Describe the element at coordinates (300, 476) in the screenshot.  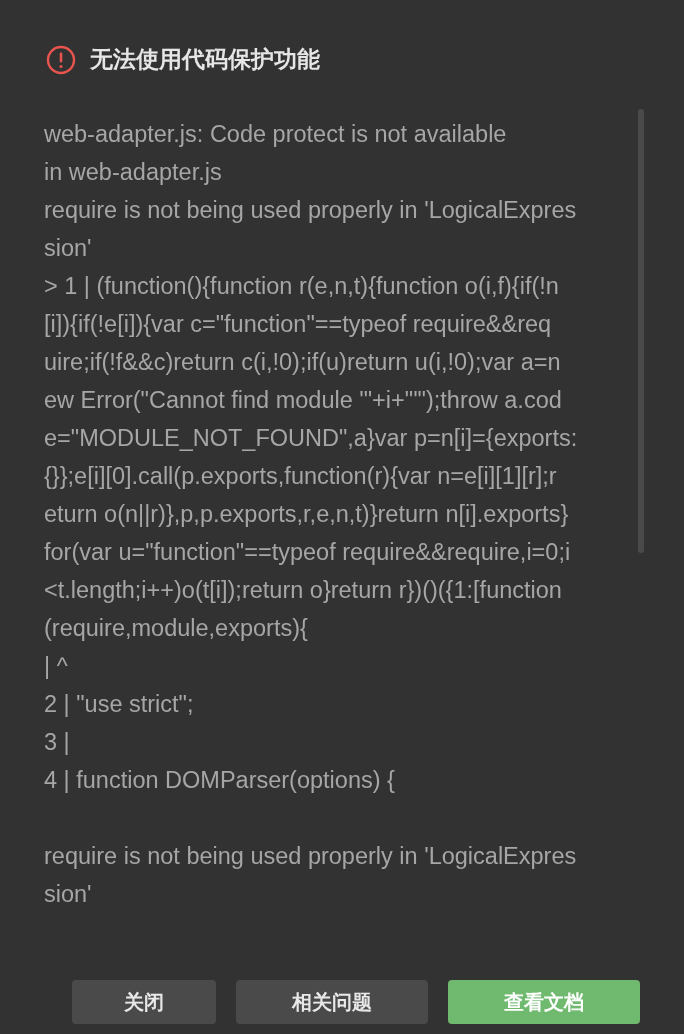
I see `message-line: {}};e[i][0].call(p.exports,function(r){var n=e[i][1][r];r` at that location.